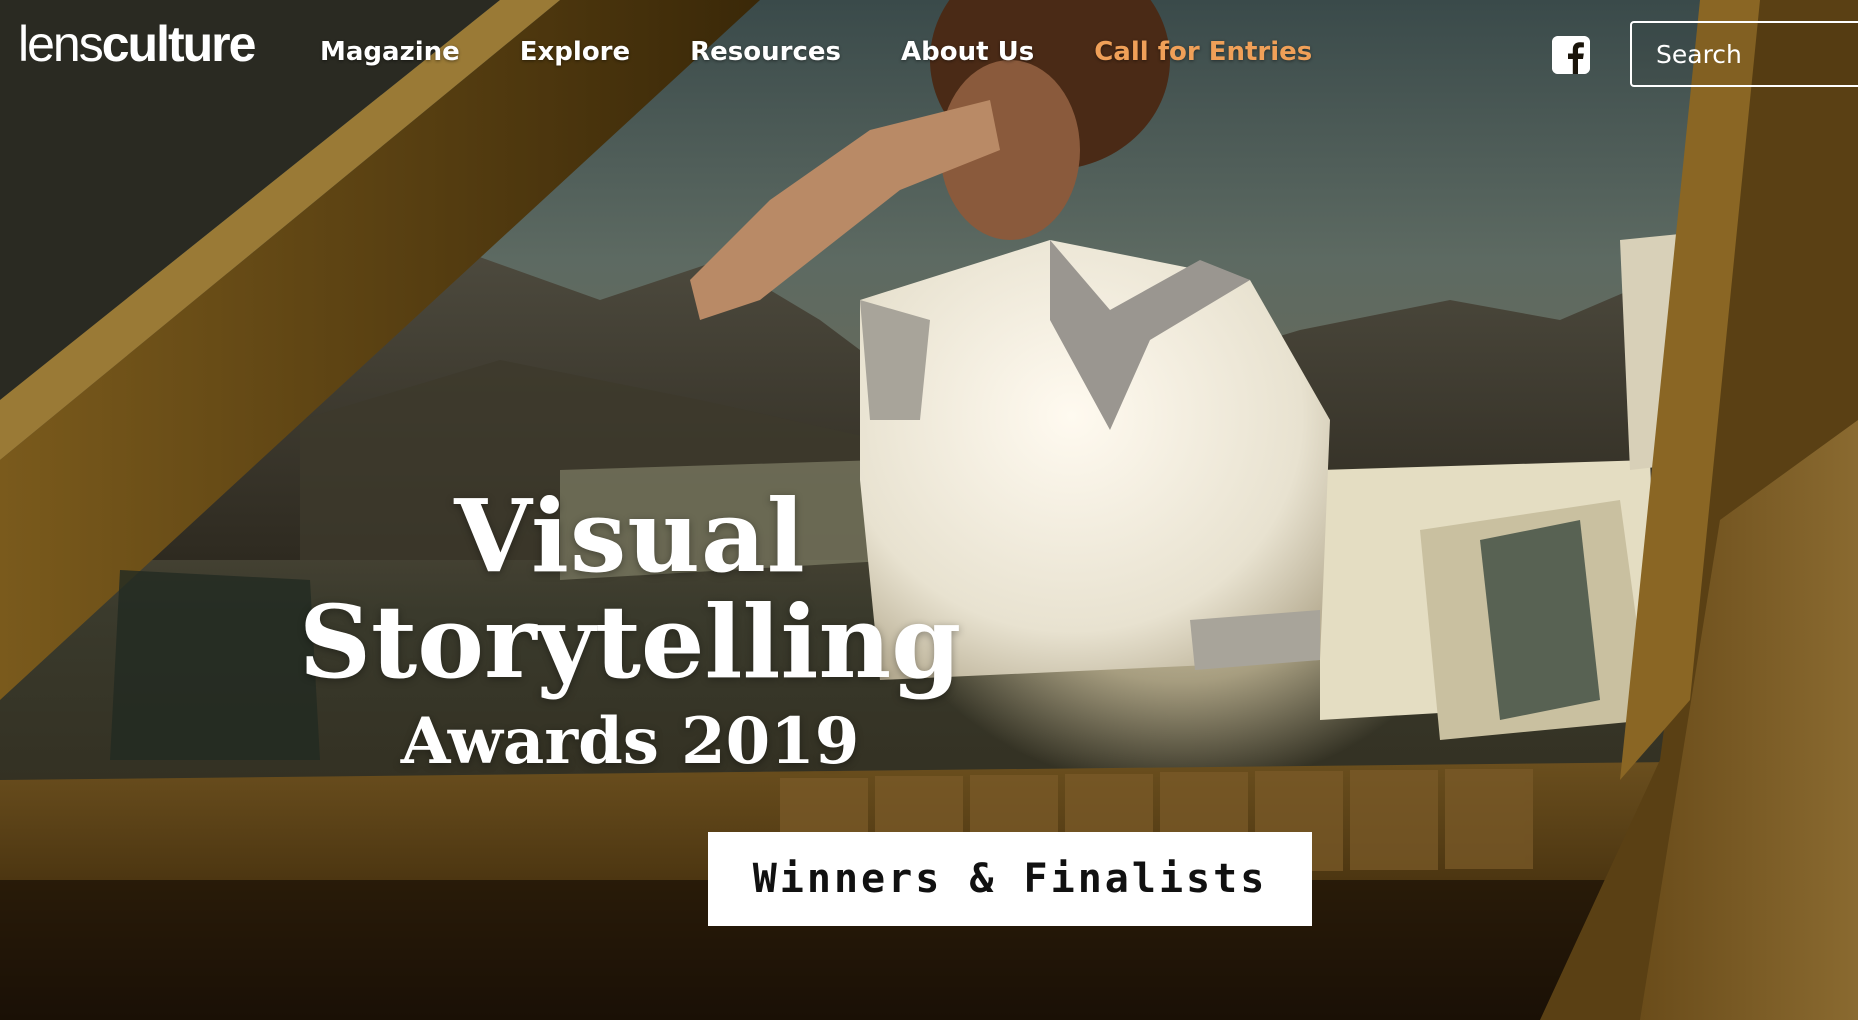 The height and width of the screenshot is (1020, 1858). Describe the element at coordinates (1744, 54) in the screenshot. I see `search-input` at that location.